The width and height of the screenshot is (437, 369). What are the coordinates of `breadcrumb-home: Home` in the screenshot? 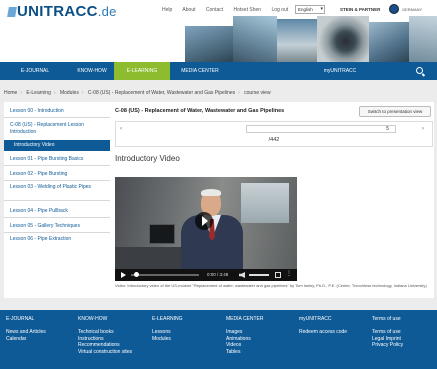 It's located at (10, 93).